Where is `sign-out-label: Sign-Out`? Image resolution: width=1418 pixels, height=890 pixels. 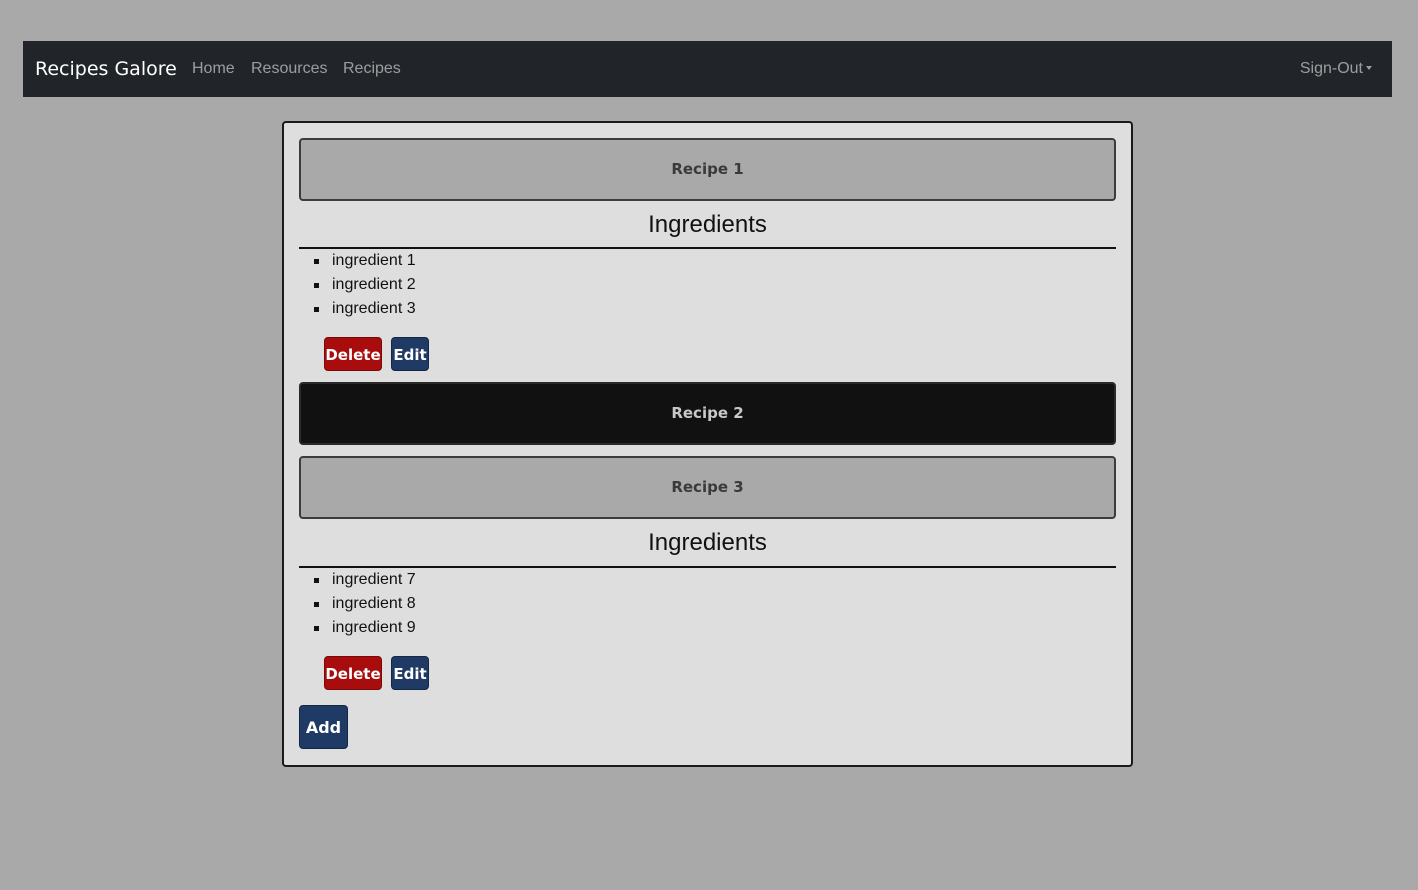 sign-out-label: Sign-Out is located at coordinates (1331, 68).